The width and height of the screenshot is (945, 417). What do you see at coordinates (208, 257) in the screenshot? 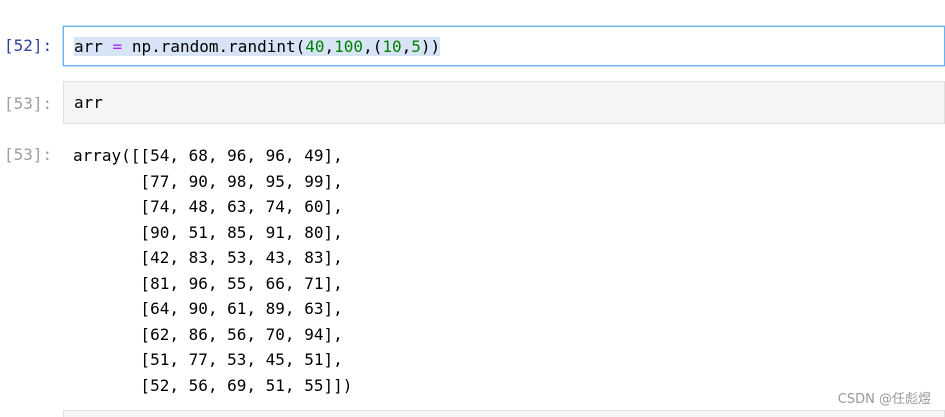
I see `output-line: [42, 83, 53, 43, 83],` at bounding box center [208, 257].